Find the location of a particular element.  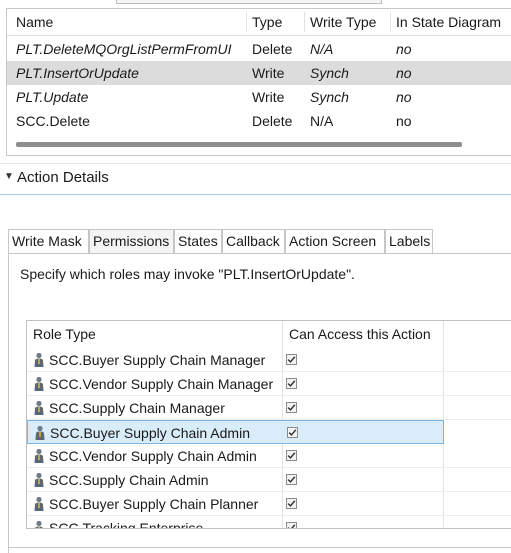

role-name: SCC.Buyer Supply Chain Admin is located at coordinates (150, 433).